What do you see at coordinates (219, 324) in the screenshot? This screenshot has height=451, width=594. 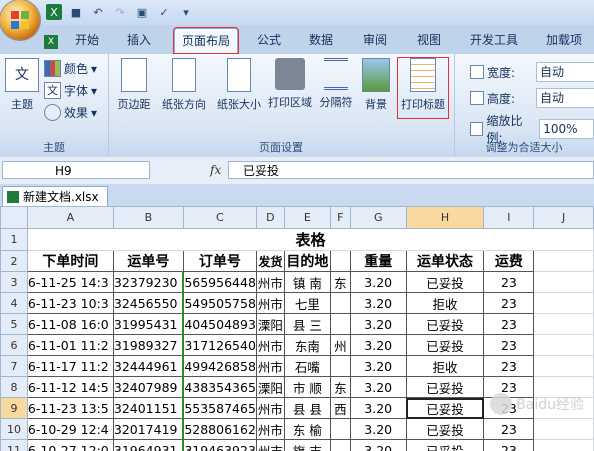 I see `cell-order-no: 404504893` at bounding box center [219, 324].